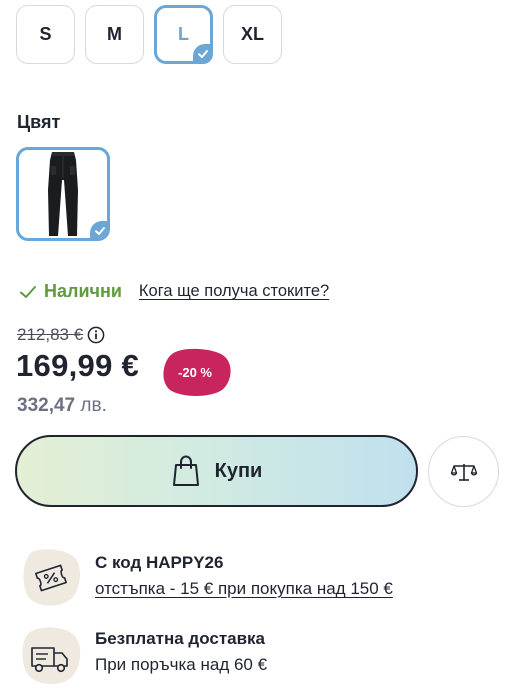  I want to click on black-pants-thumbnail, so click(63, 194).